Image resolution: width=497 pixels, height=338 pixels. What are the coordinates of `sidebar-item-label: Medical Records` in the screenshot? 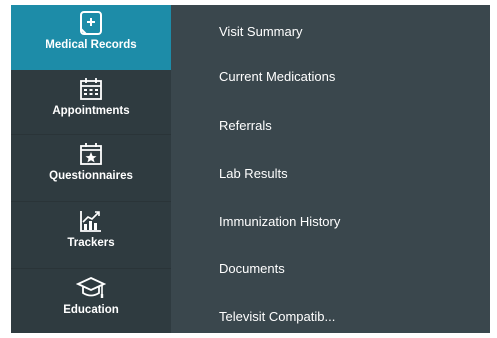 It's located at (91, 45).